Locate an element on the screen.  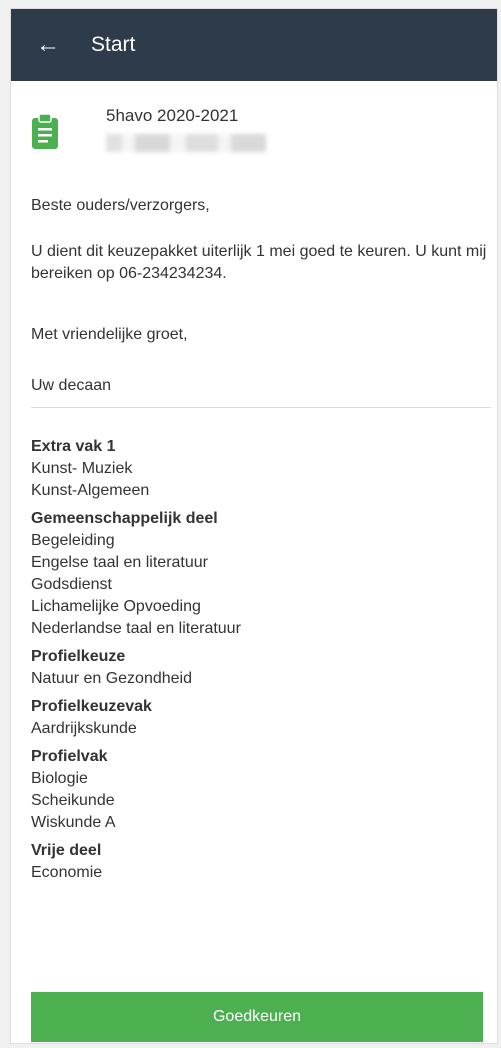
subject-item: Lichamelijke Opvoeding is located at coordinates (116, 606).